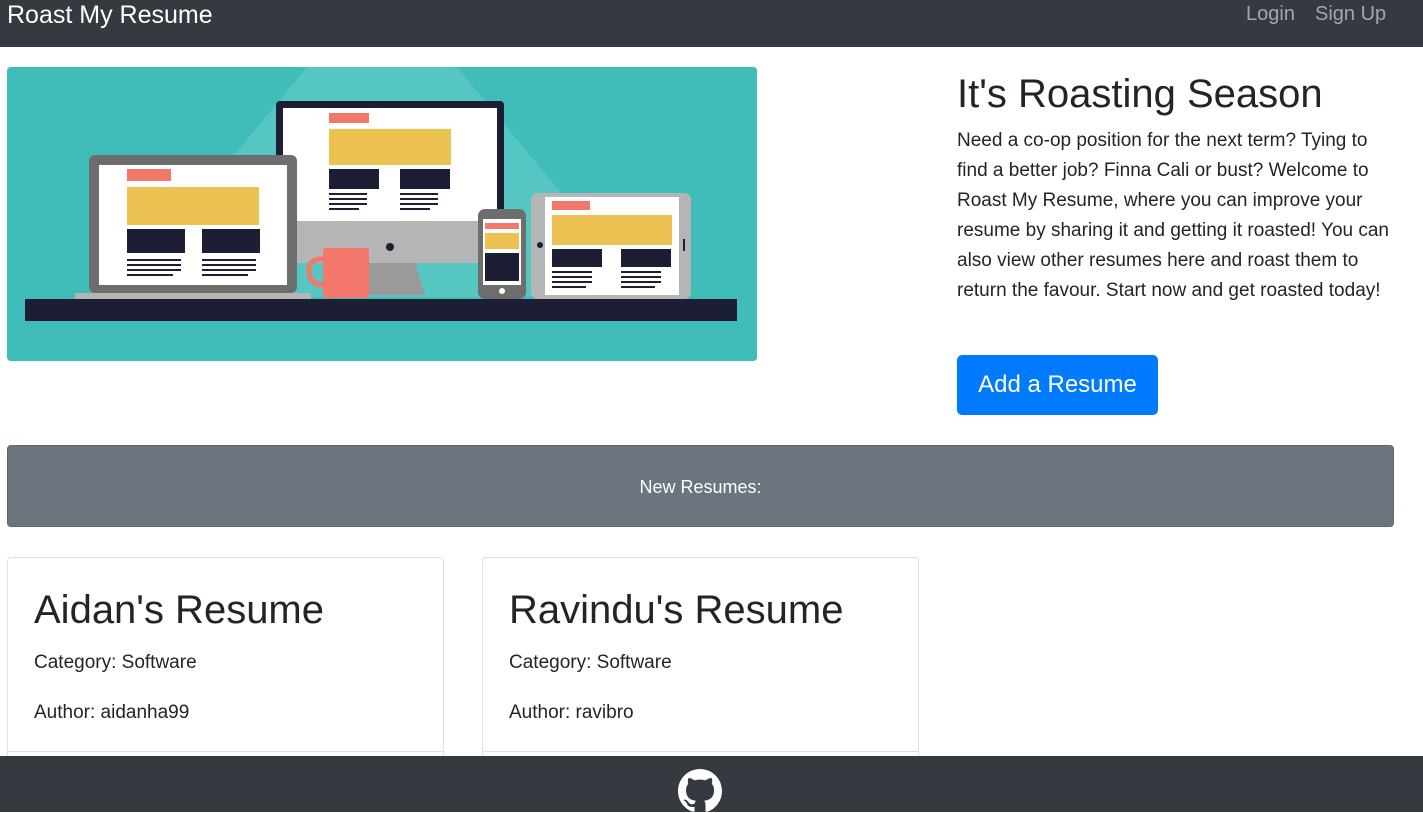 Image resolution: width=1423 pixels, height=813 pixels. Describe the element at coordinates (711, 23) in the screenshot. I see `navbar: Roast My Resume Login Sign Up` at that location.